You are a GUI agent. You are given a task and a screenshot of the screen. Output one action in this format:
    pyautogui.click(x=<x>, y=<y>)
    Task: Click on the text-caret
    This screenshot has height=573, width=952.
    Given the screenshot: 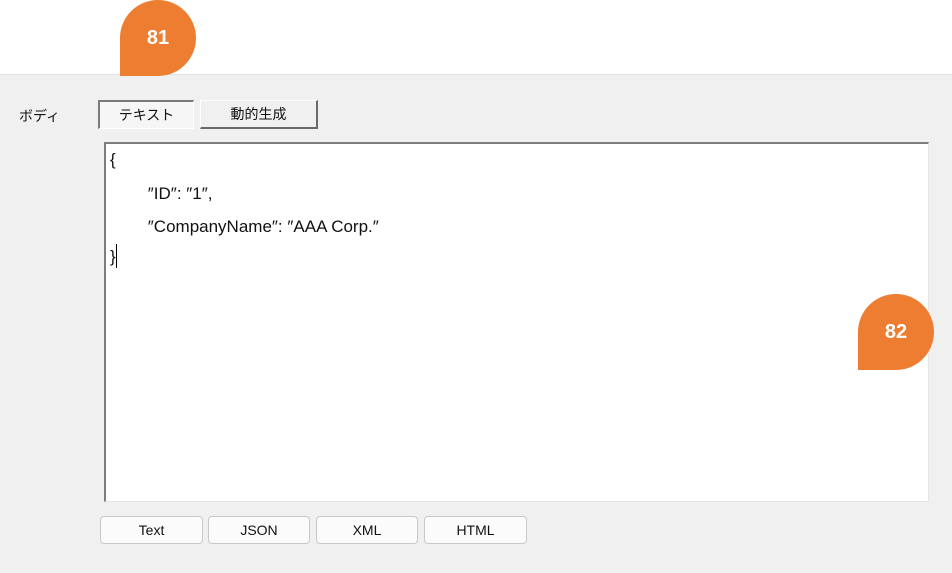 What is the action you would take?
    pyautogui.click(x=116, y=256)
    